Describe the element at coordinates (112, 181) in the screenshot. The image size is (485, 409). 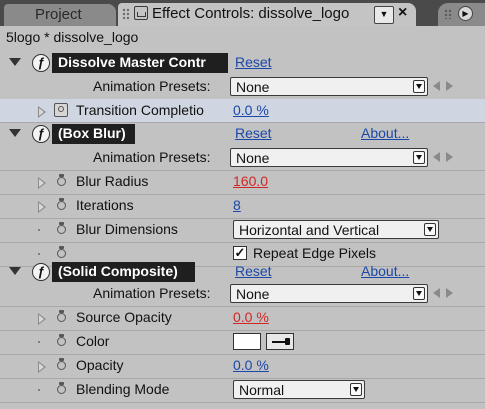
I see `property-label: Blur Radius` at that location.